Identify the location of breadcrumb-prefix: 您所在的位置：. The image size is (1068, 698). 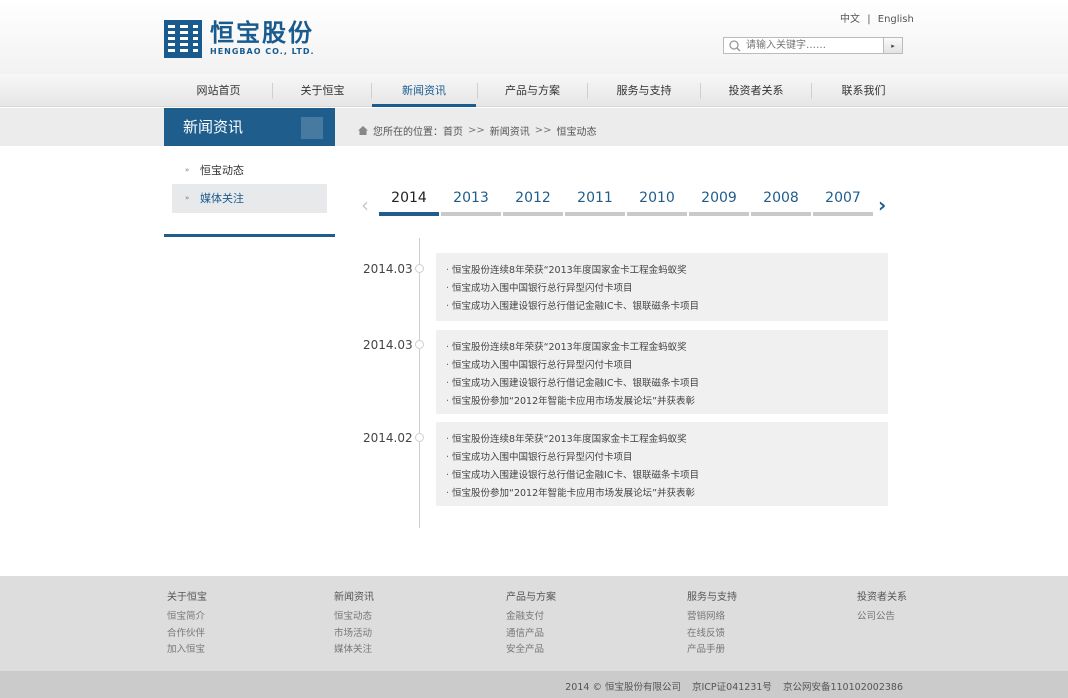
(408, 132).